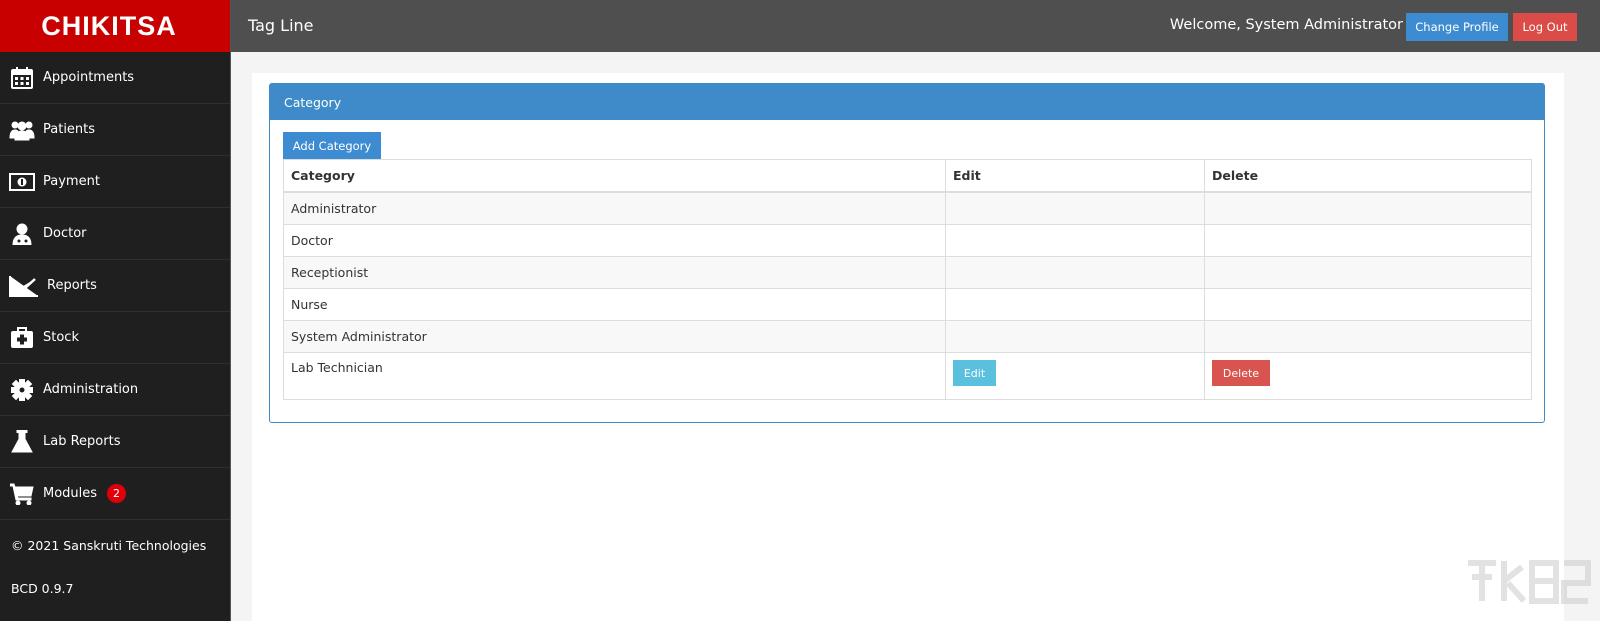 Image resolution: width=1600 pixels, height=621 pixels. I want to click on table-row: Receptionist, so click(907, 272).